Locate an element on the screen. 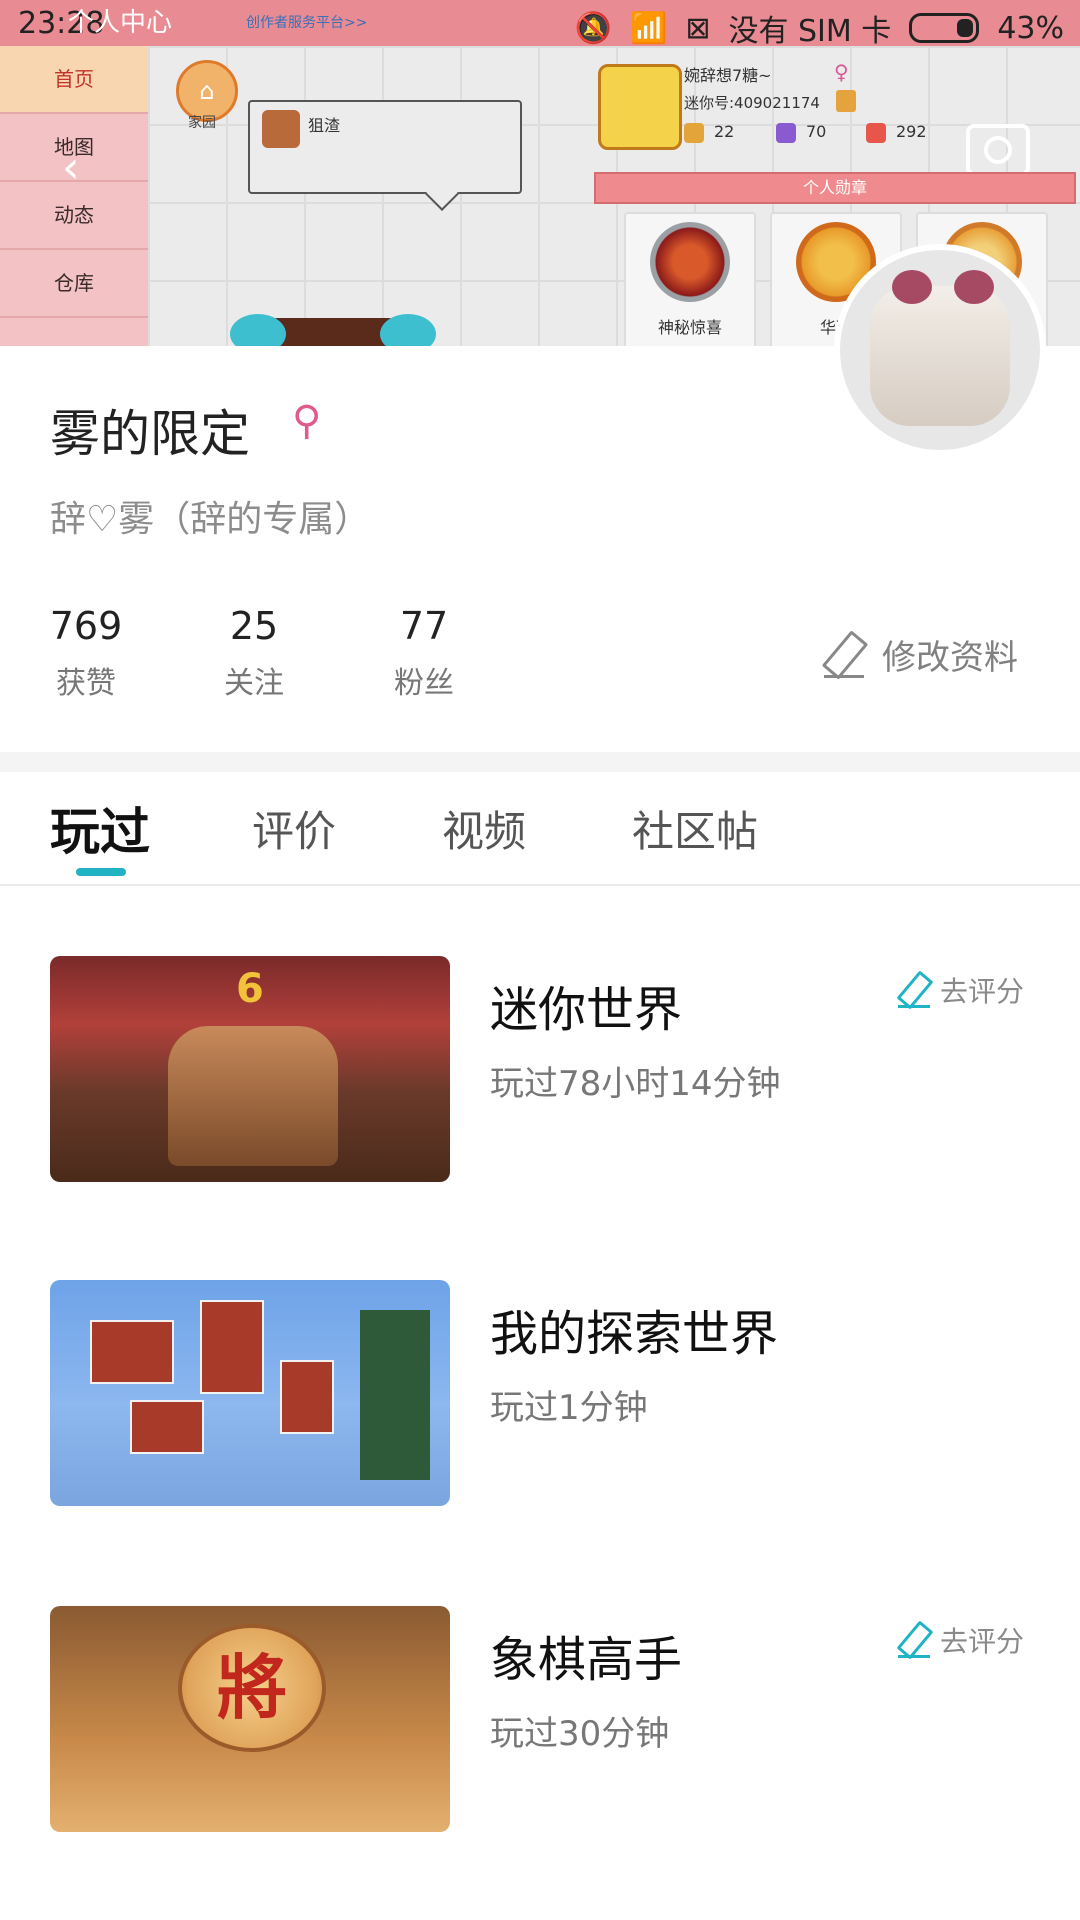 Image resolution: width=1080 pixels, height=1920 pixels. status-right-group: 🔕 📶 ⊠ 没有 SIM 卡 43% is located at coordinates (819, 28).